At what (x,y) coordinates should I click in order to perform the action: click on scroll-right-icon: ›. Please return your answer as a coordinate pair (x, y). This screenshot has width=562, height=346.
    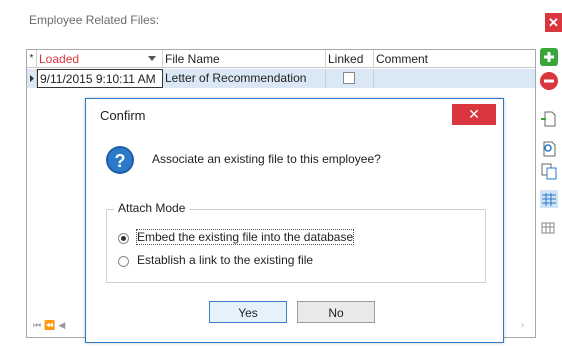
    Looking at the image, I should click on (522, 325).